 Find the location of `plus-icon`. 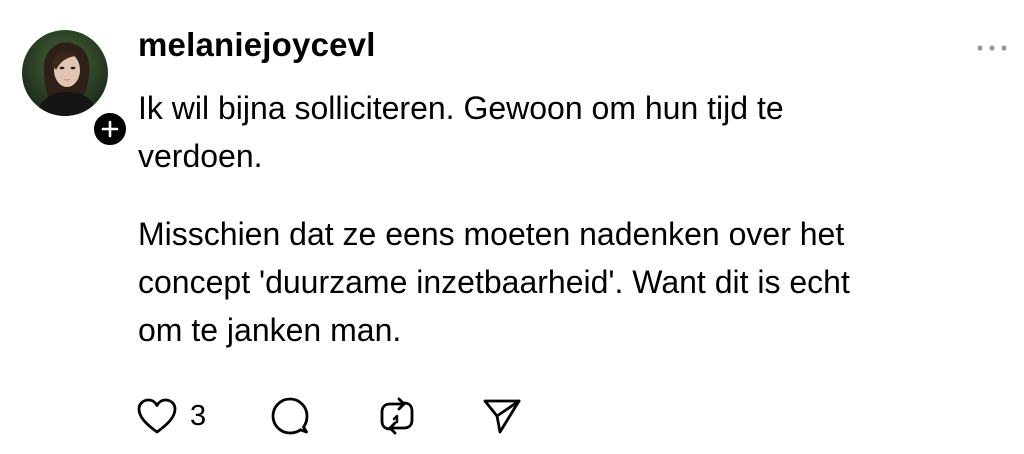

plus-icon is located at coordinates (110, 129).